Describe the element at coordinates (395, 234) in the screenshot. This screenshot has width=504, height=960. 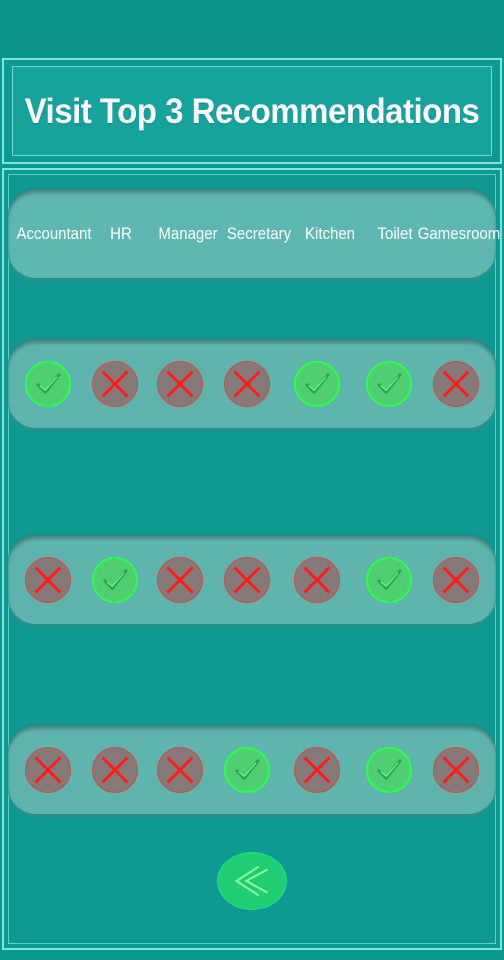
I see `column-label-toilet: Toilet` at that location.